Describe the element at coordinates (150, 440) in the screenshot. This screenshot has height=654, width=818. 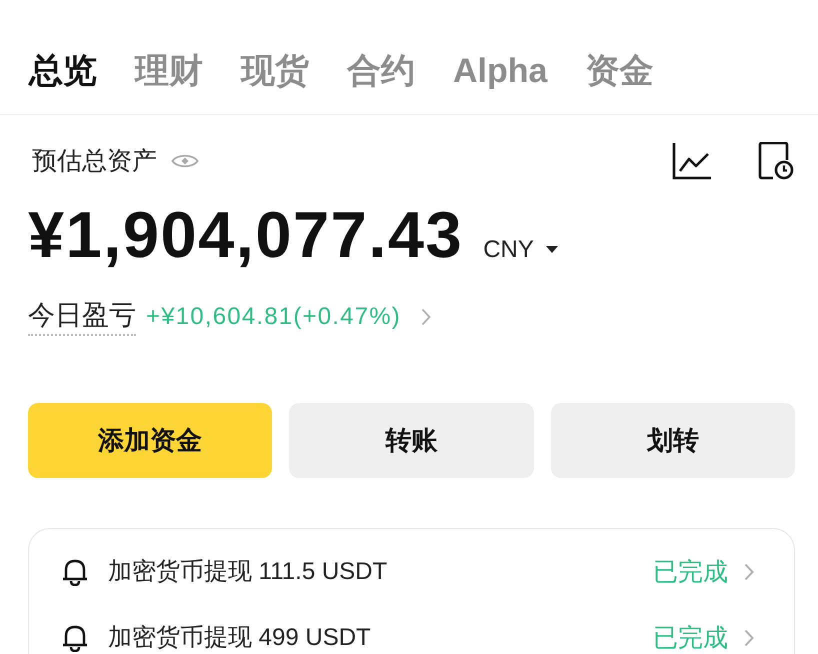
I see `add-funds-button: 添加资金` at that location.